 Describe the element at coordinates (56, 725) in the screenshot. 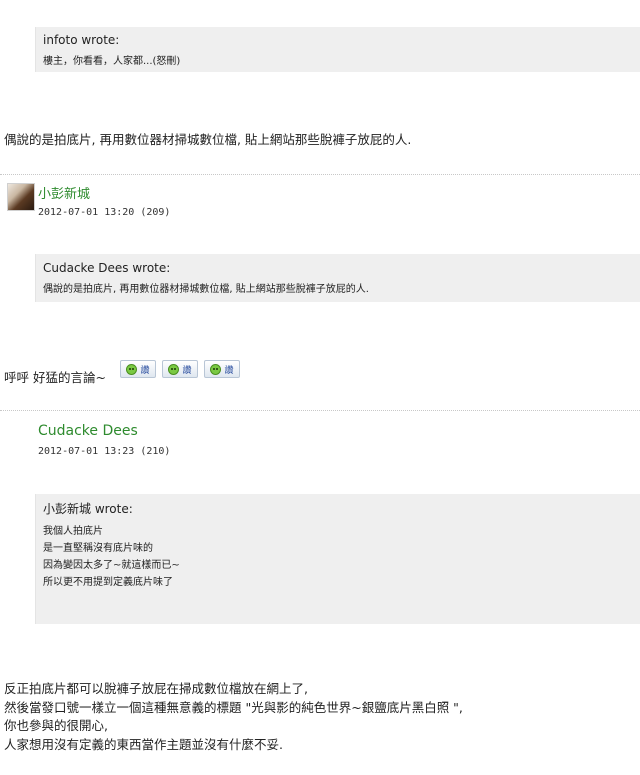

I see `post-body-line: 你也參與的很開心,` at that location.